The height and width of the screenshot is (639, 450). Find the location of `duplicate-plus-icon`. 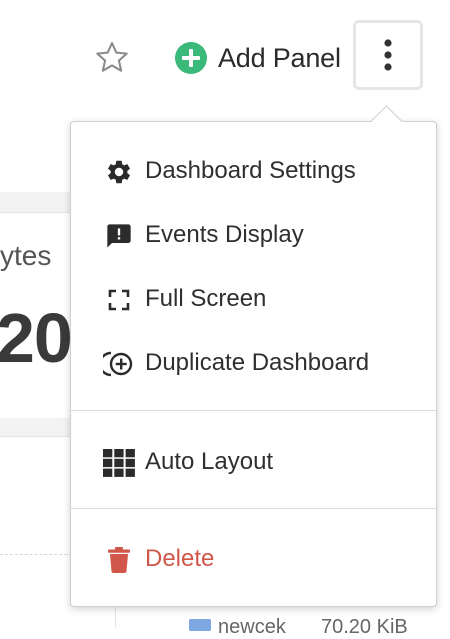

duplicate-plus-icon is located at coordinates (119, 364).